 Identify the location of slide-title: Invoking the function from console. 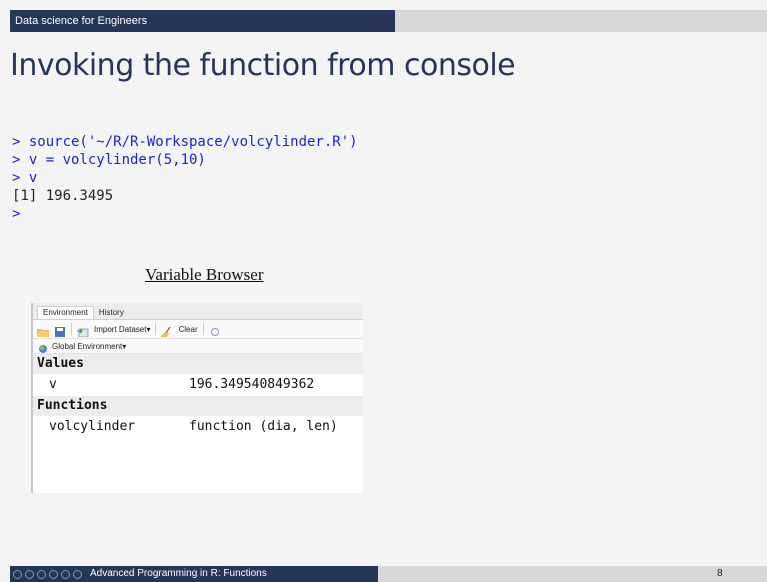
(263, 65).